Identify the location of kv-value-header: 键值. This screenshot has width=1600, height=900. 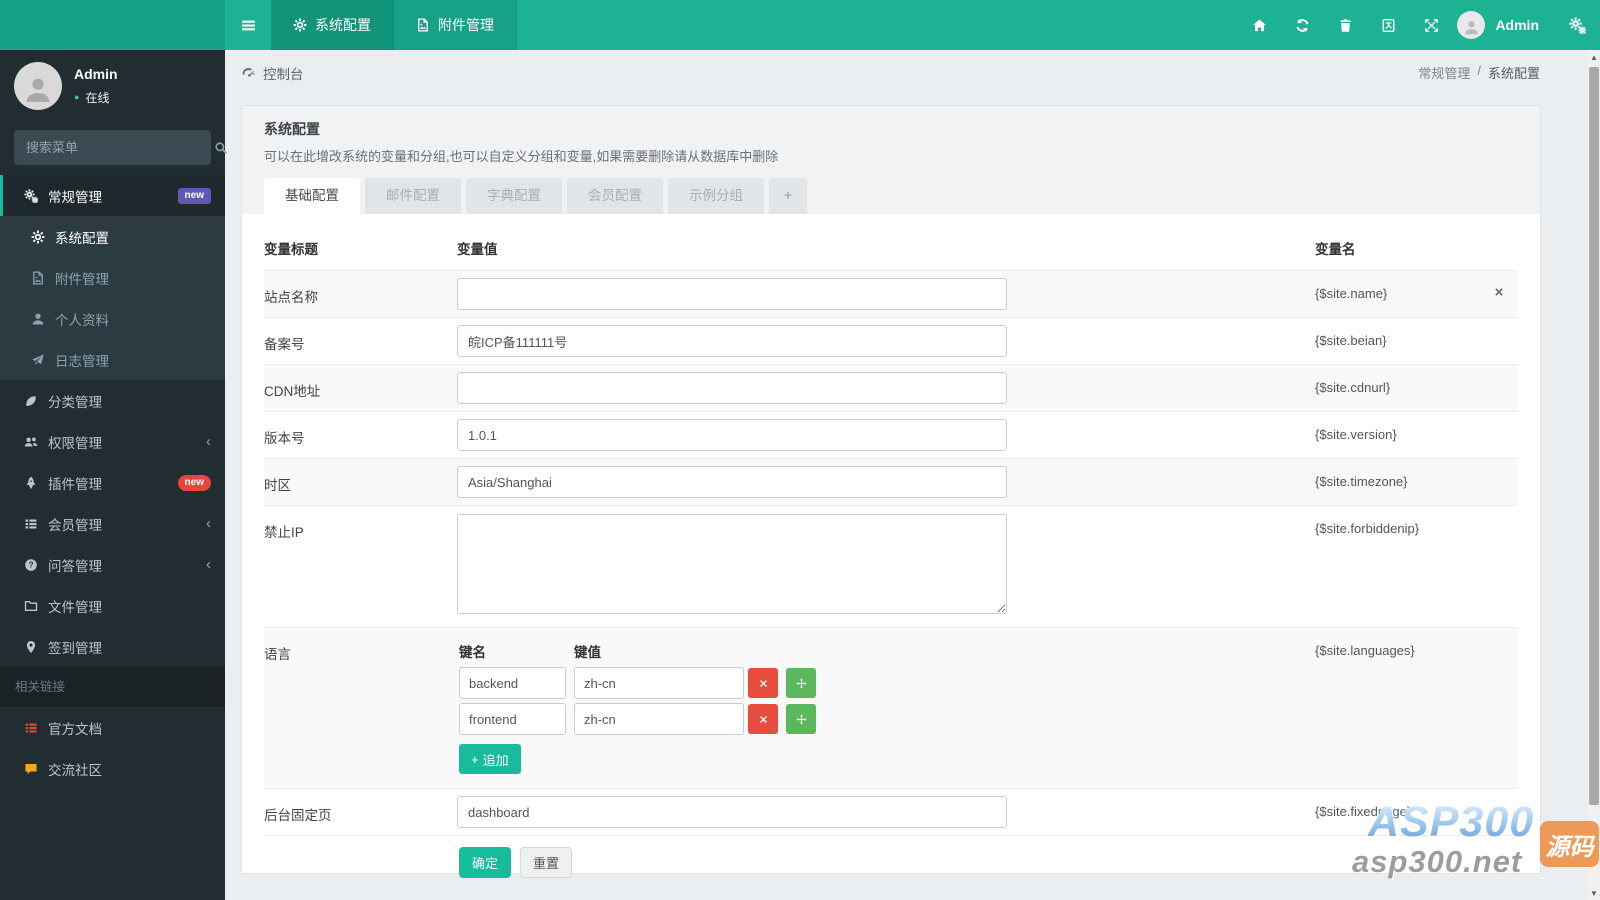
(587, 652).